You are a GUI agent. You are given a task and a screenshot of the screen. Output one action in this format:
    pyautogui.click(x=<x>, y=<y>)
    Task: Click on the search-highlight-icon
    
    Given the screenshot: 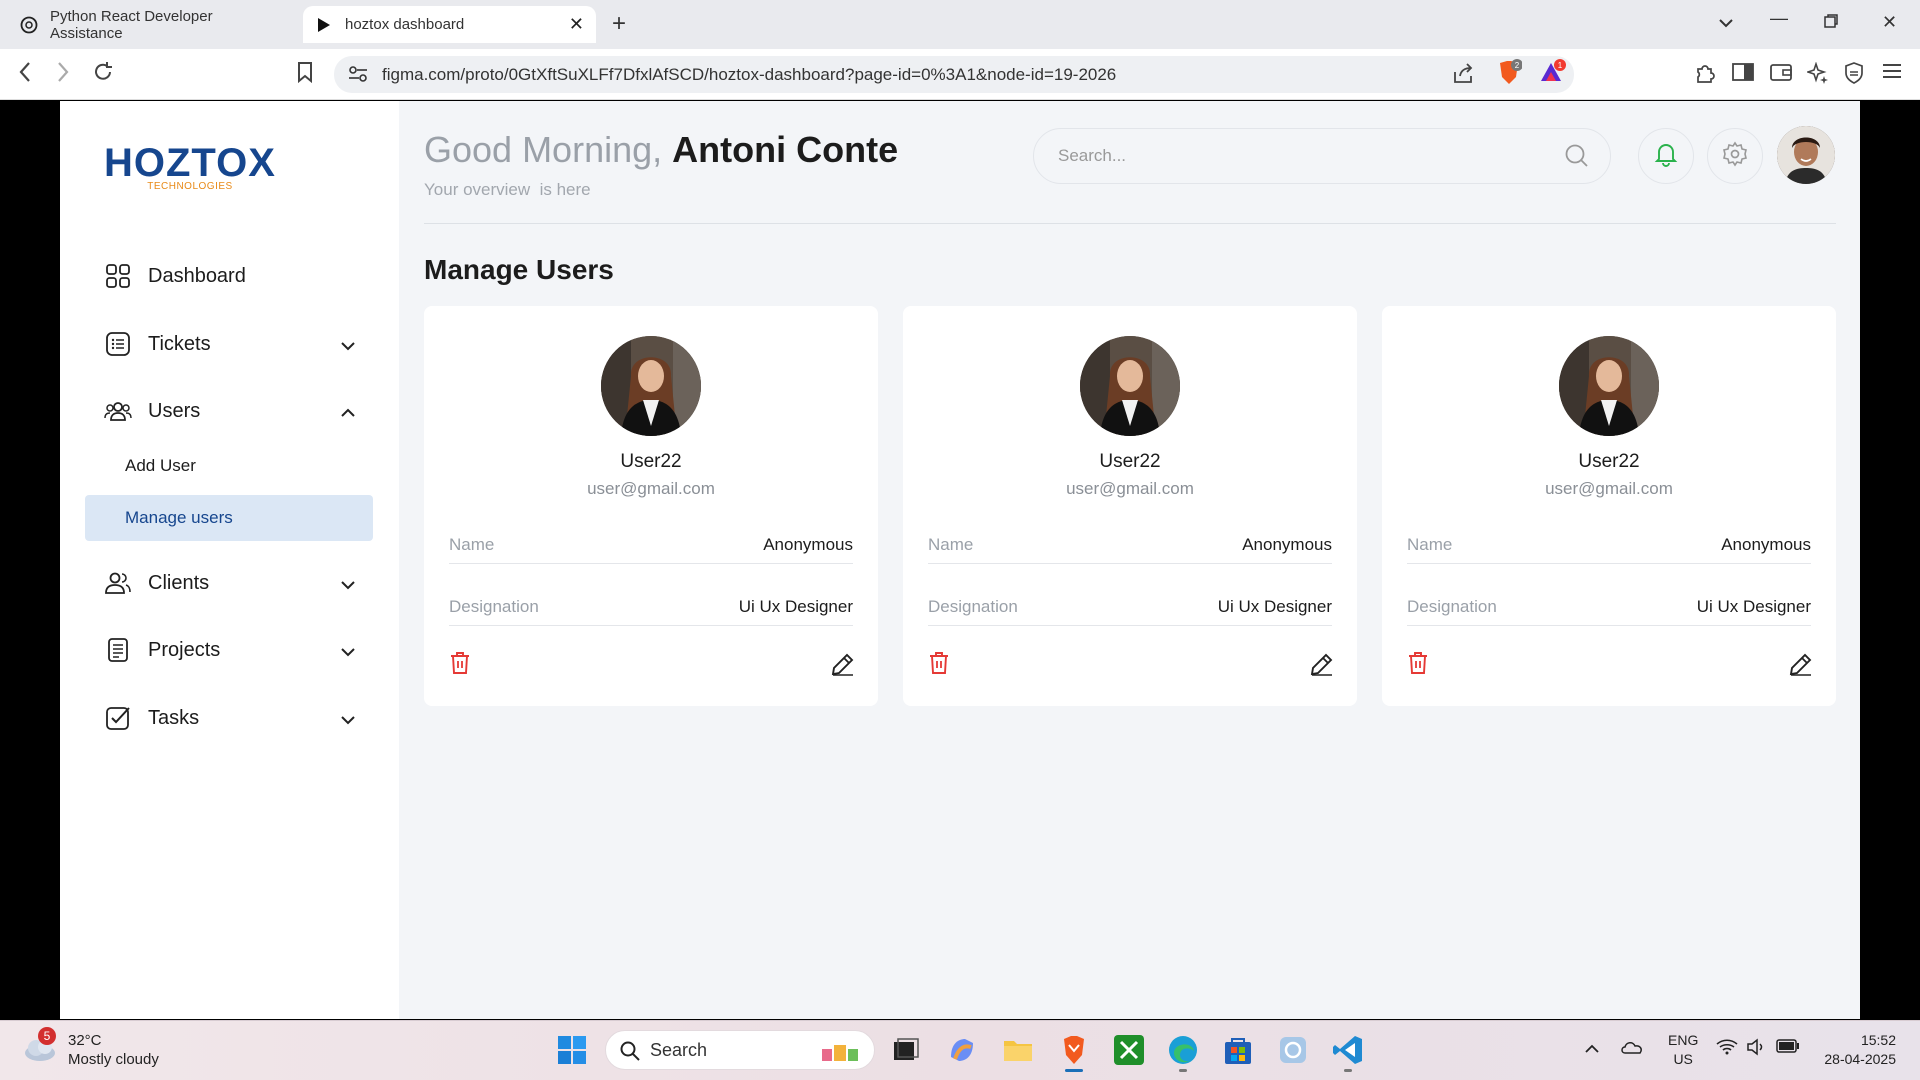 What is the action you would take?
    pyautogui.click(x=840, y=1053)
    